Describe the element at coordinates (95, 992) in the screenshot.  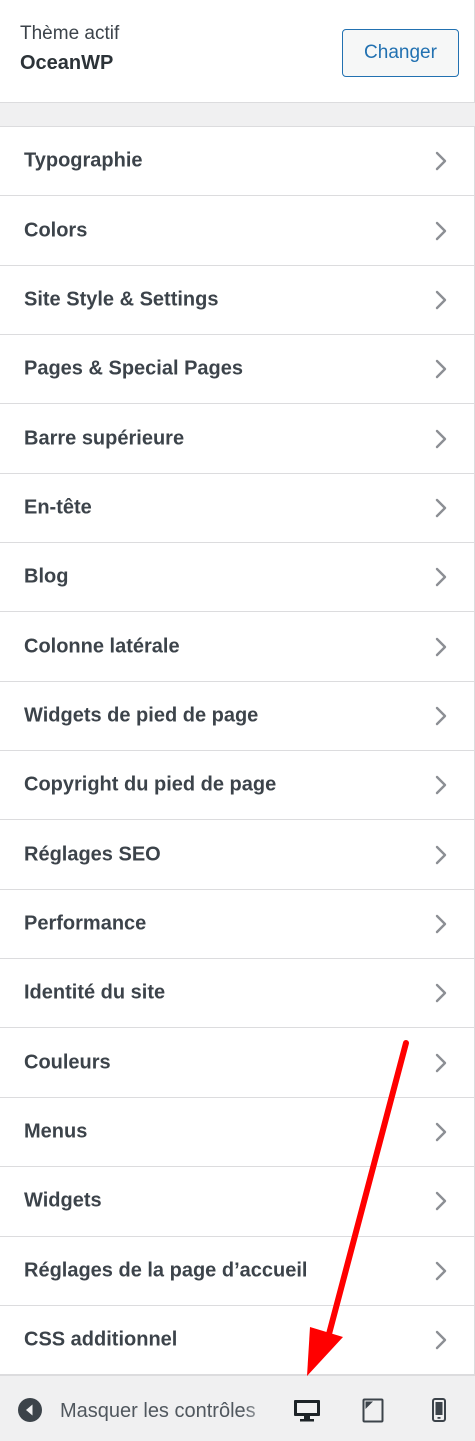
I see `panel-item-label: Identité du site` at that location.